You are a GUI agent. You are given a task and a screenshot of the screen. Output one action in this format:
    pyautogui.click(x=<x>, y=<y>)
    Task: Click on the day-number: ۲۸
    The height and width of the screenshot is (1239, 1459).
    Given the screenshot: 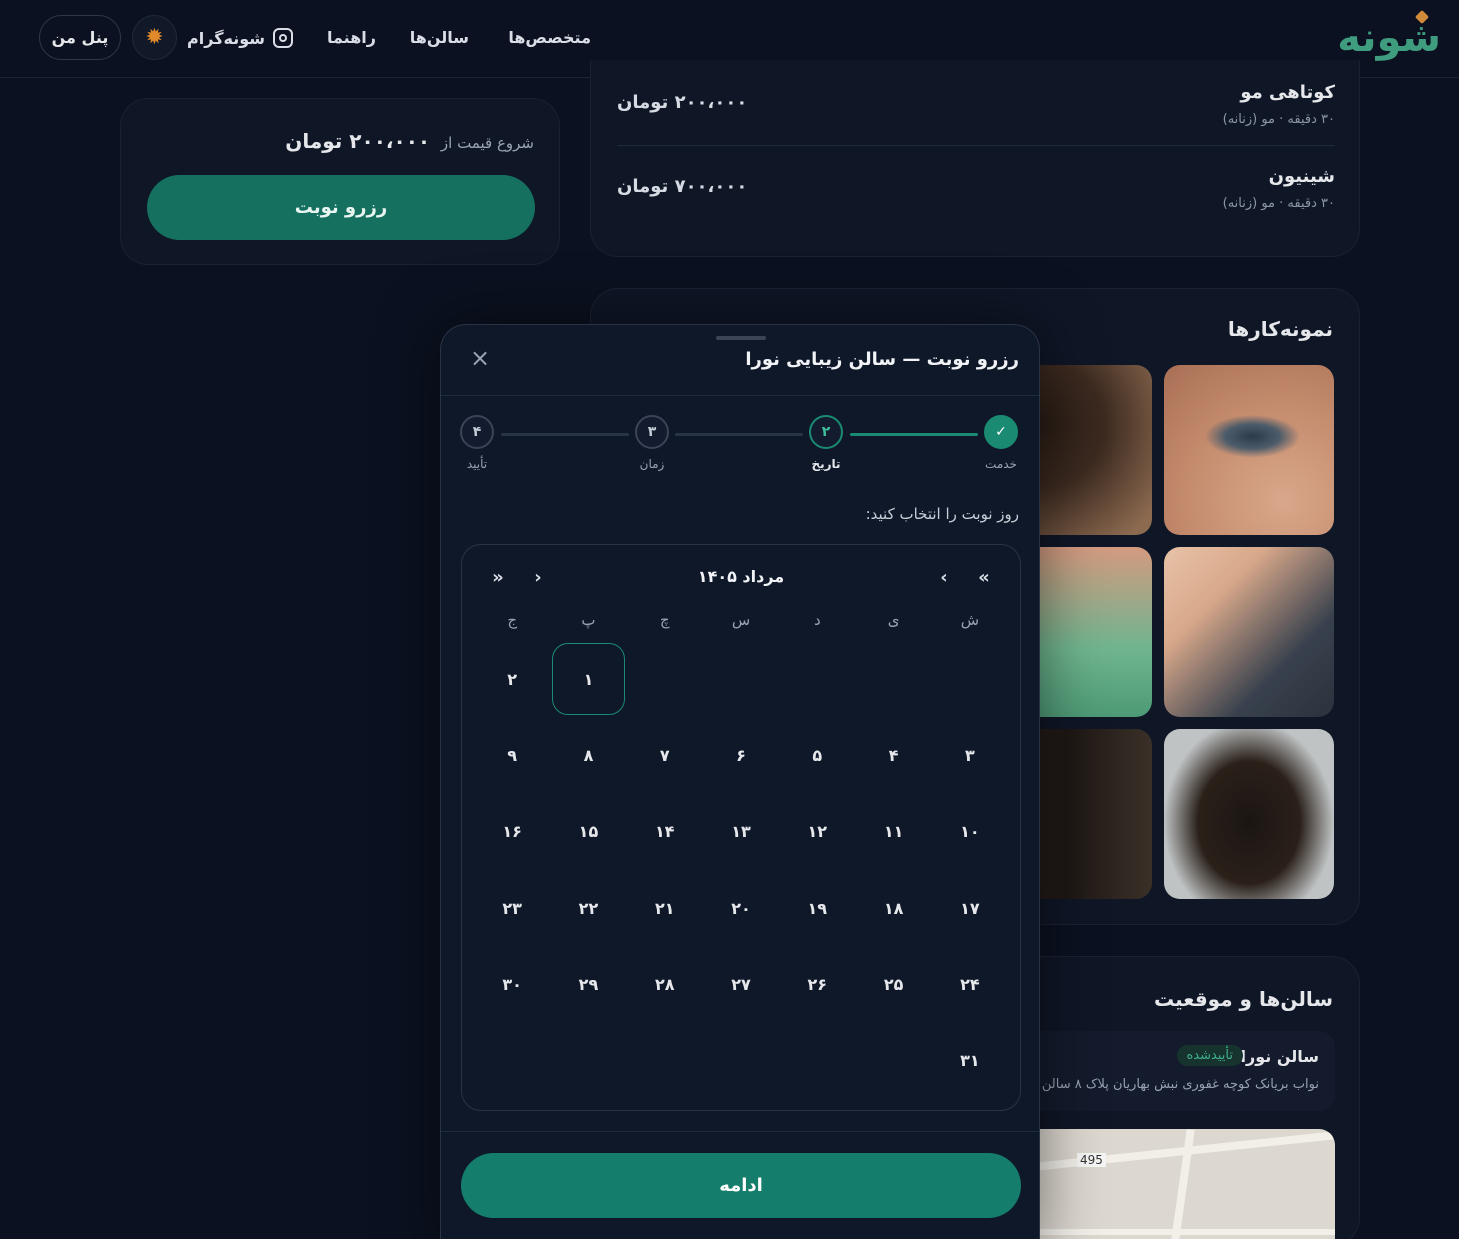 What is the action you would take?
    pyautogui.click(x=664, y=984)
    